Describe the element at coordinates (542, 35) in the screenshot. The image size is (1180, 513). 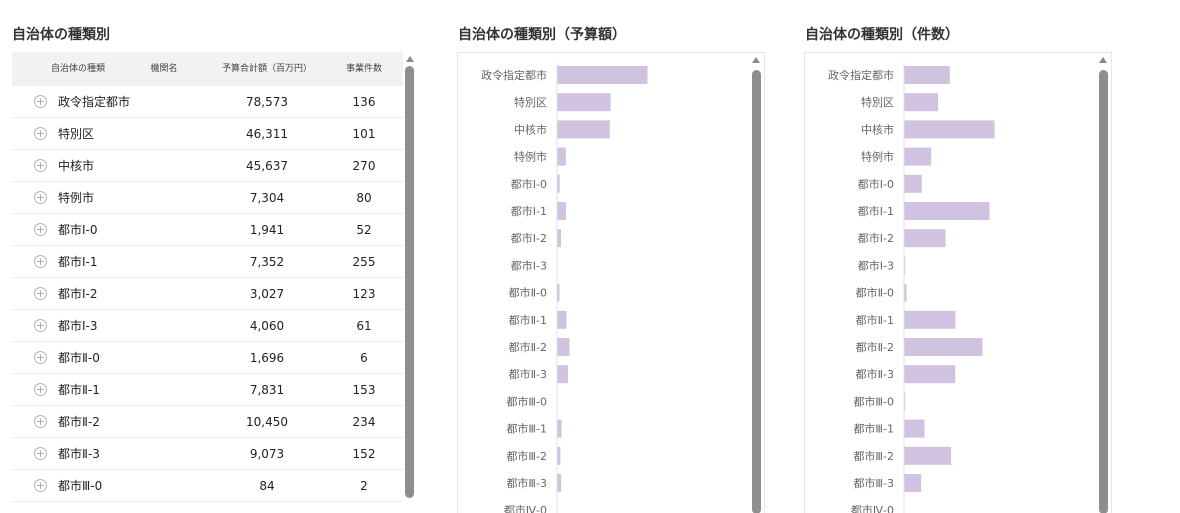
I see `budget-chart-title: 自治体の種類別（予算額）` at that location.